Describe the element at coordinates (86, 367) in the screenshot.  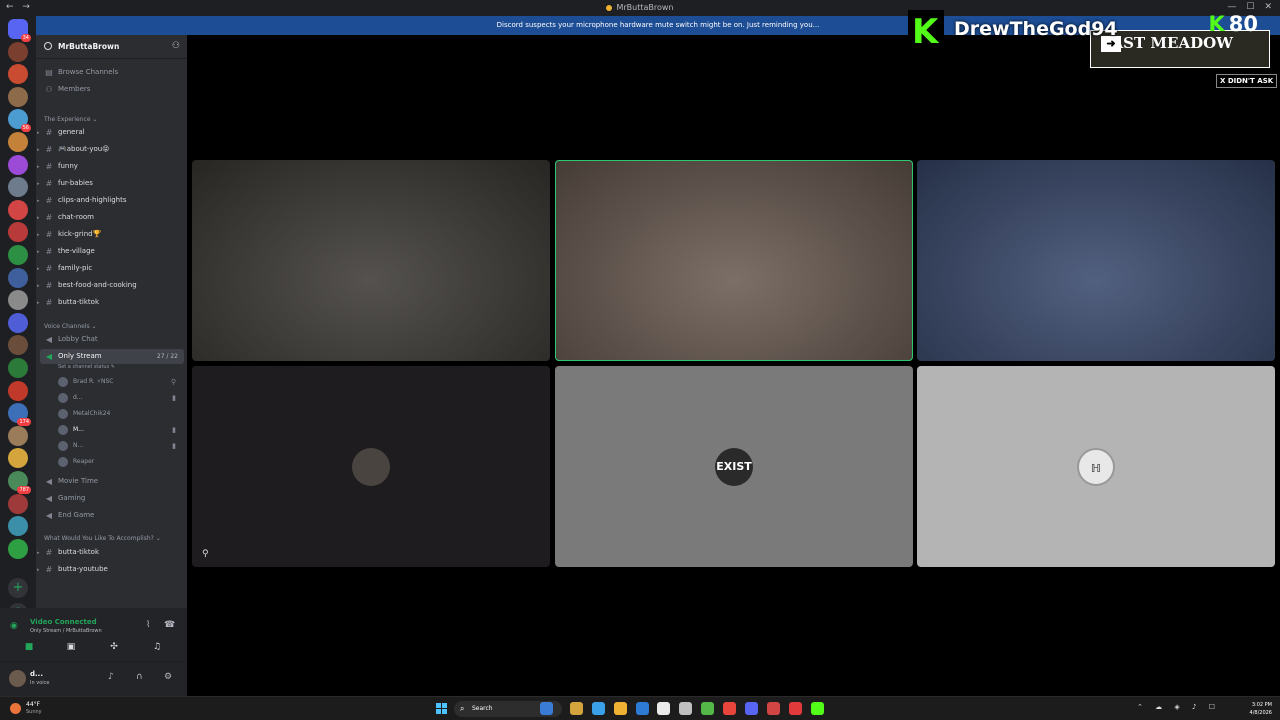
I see `channel-status-hint: Set a channel status ✎` at that location.